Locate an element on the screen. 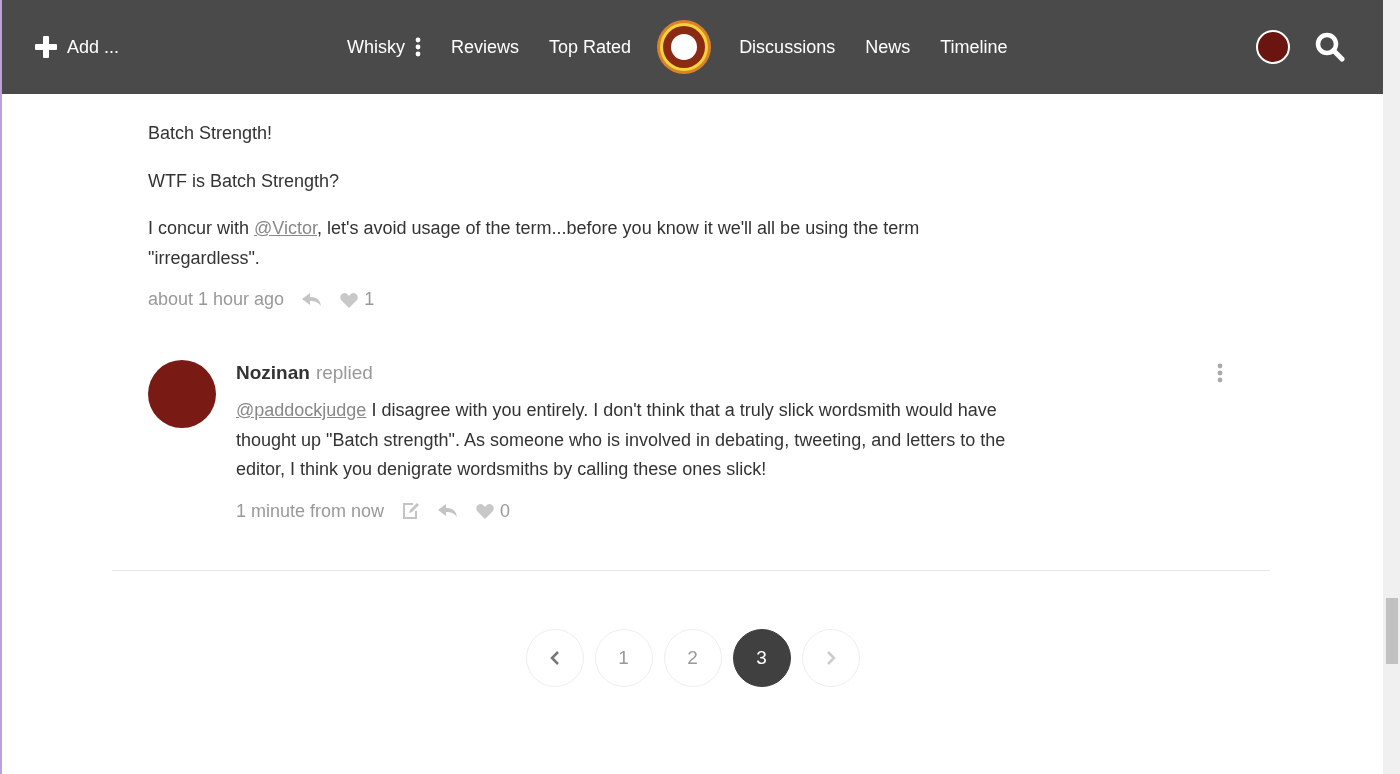 This screenshot has height=774, width=1400. page-button: 3 is located at coordinates (761, 657).